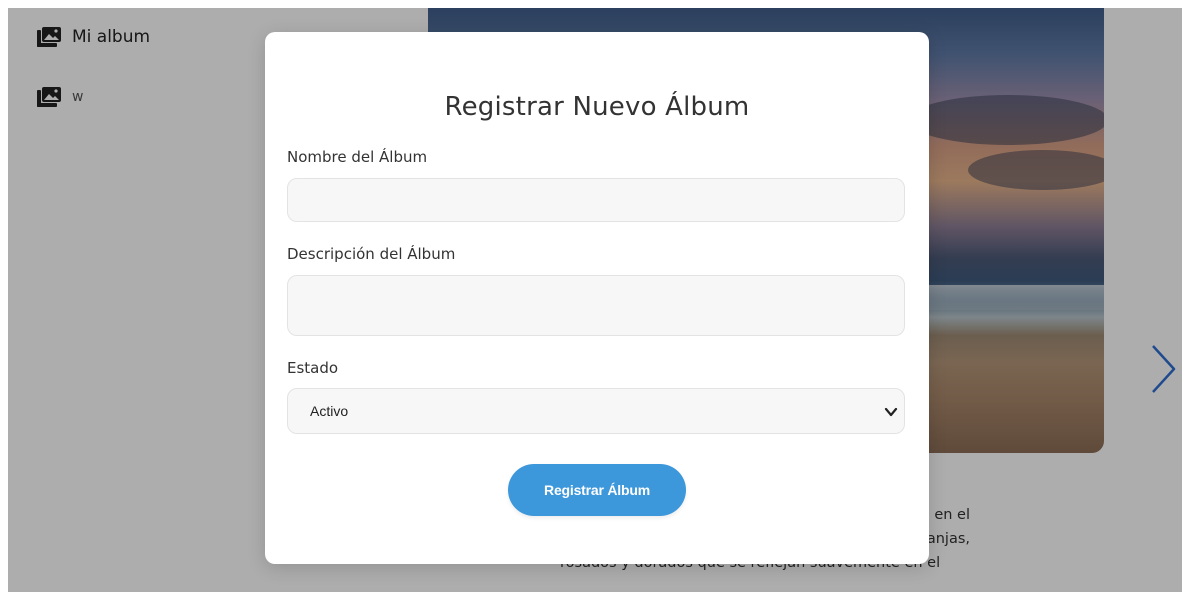 Image resolution: width=1182 pixels, height=592 pixels. I want to click on album-state-selected-value: Activo, so click(329, 411).